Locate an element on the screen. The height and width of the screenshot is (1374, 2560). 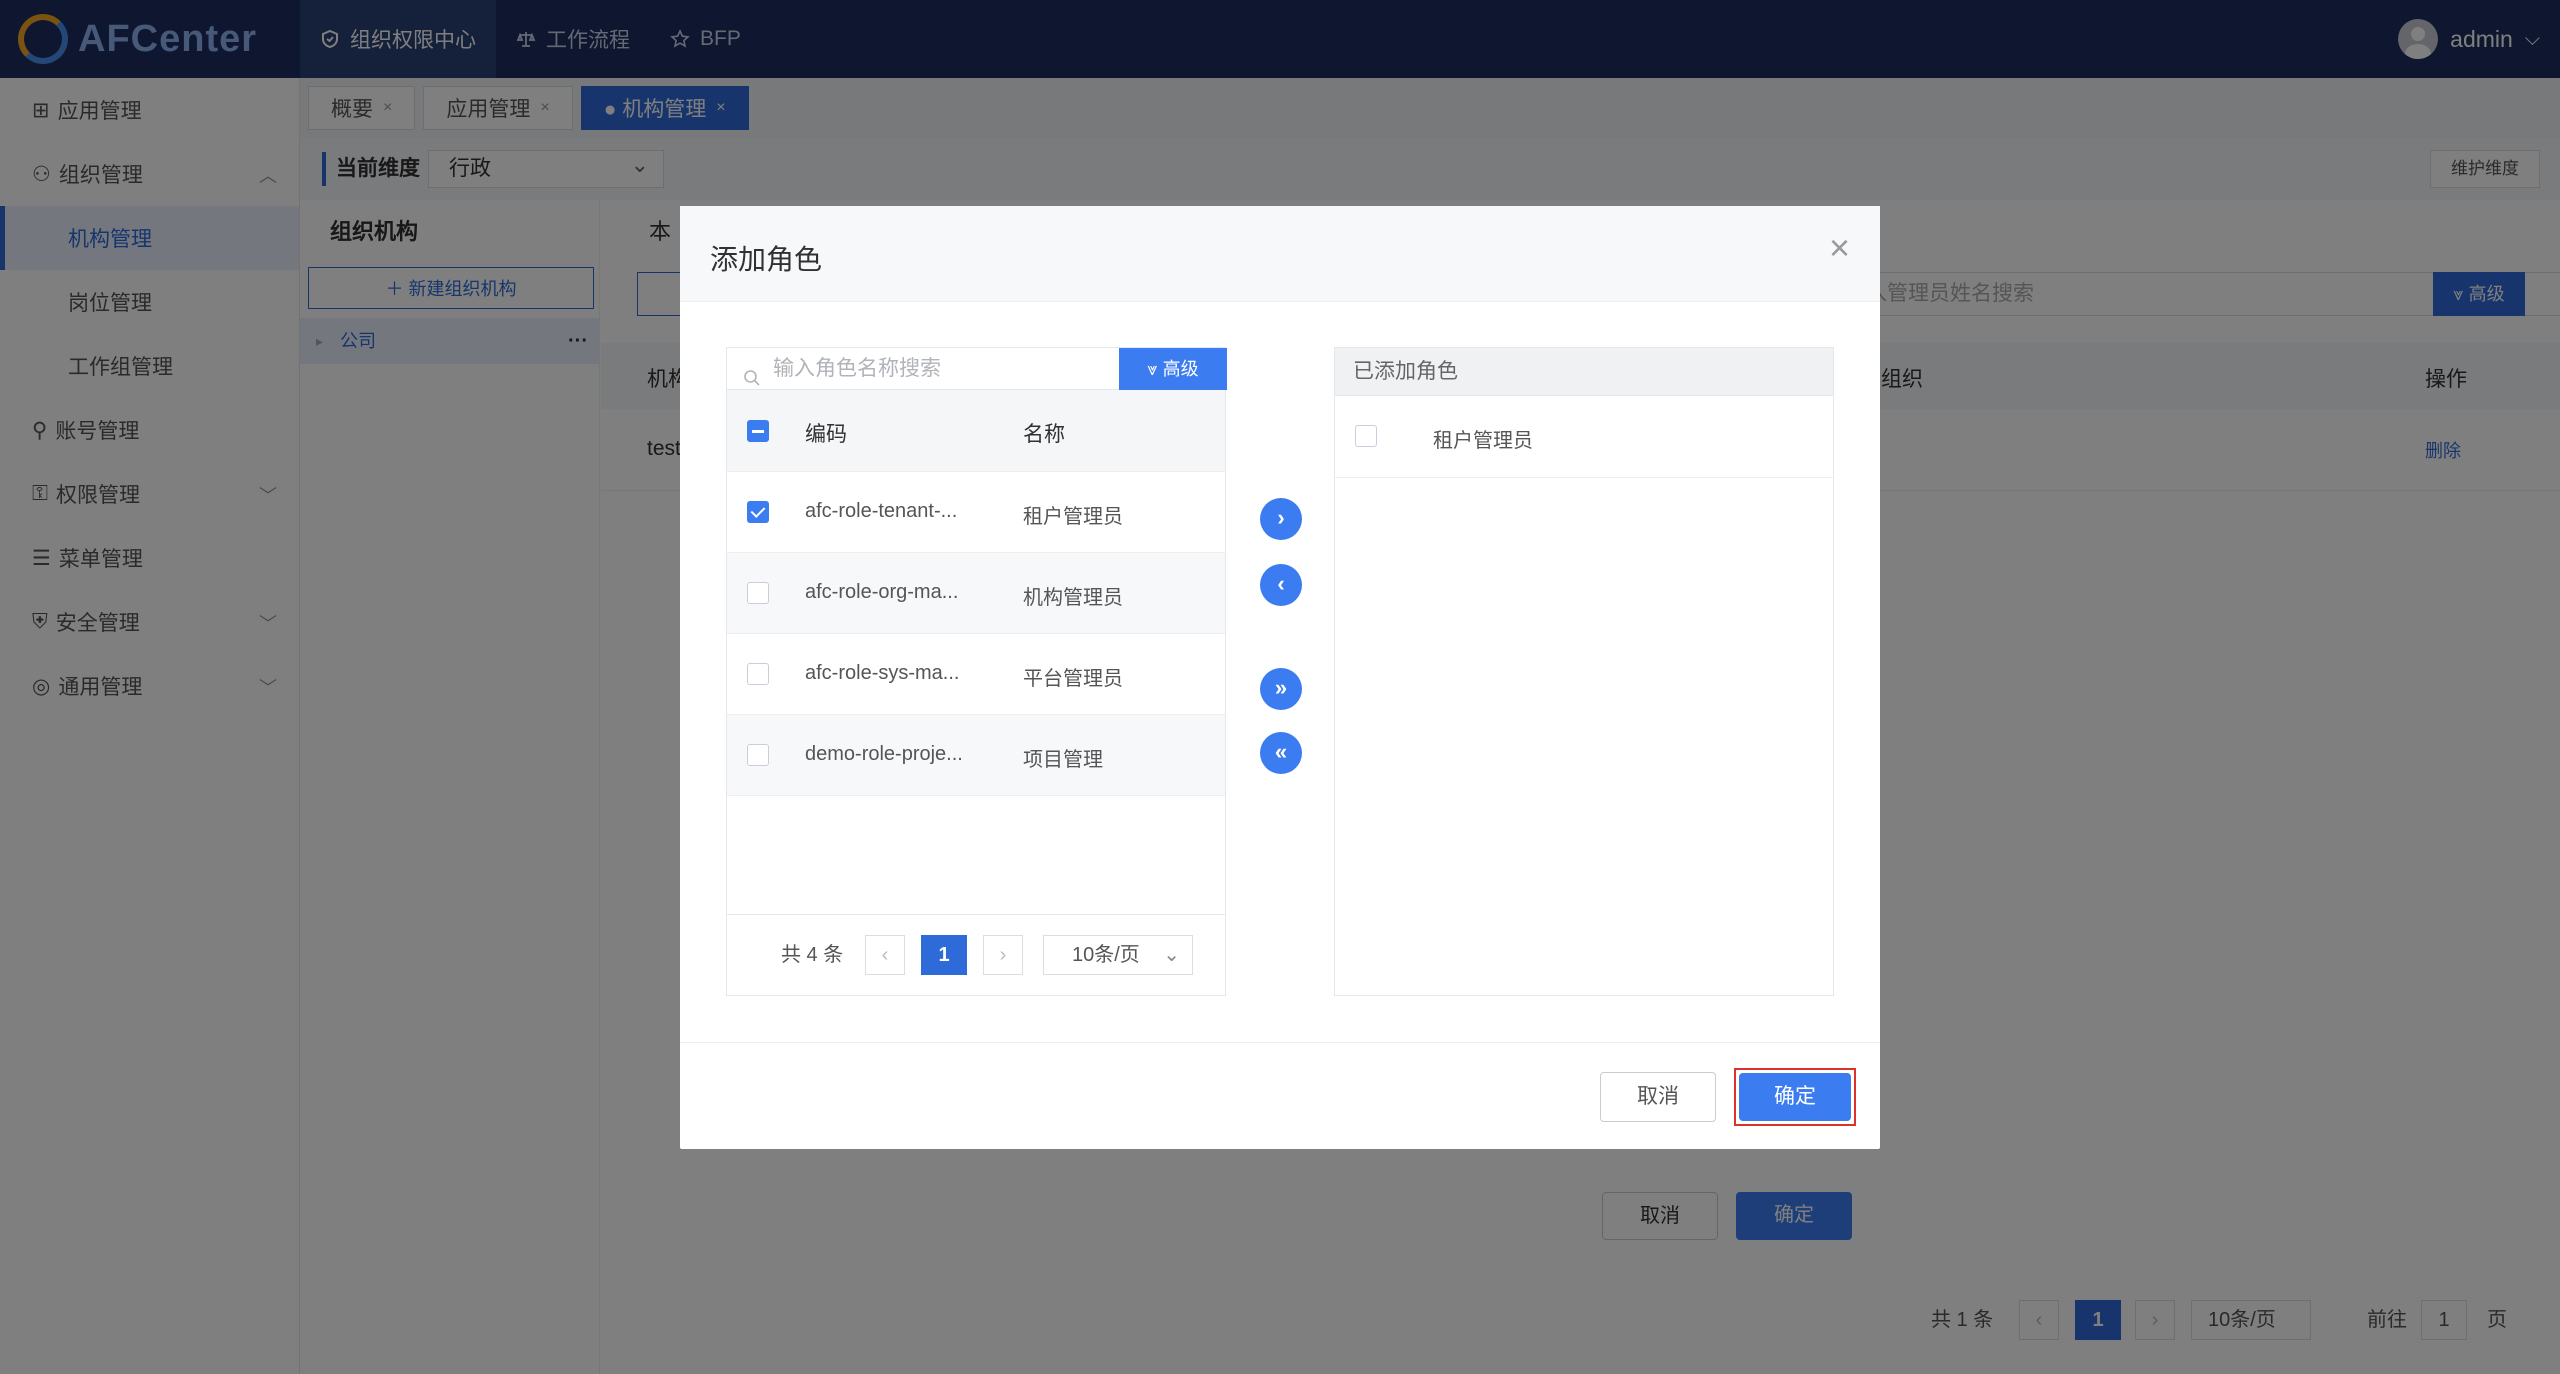
table-header: 编码 名称 is located at coordinates (976, 431).